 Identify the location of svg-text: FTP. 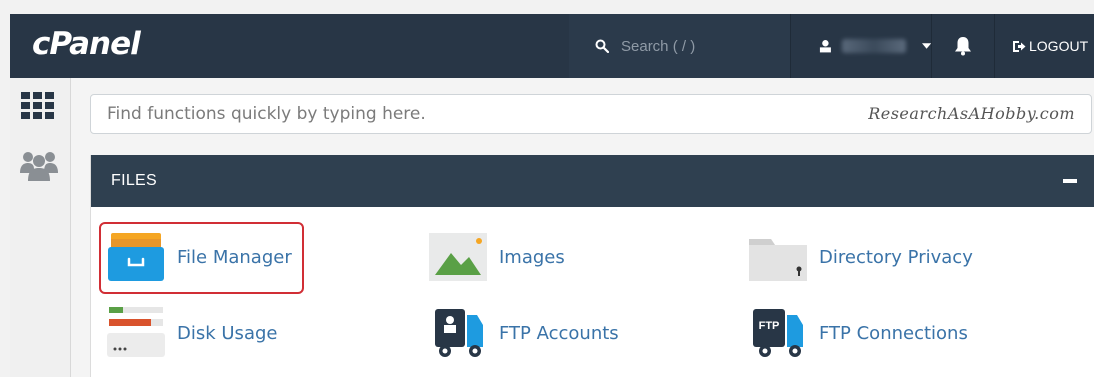
(769, 326).